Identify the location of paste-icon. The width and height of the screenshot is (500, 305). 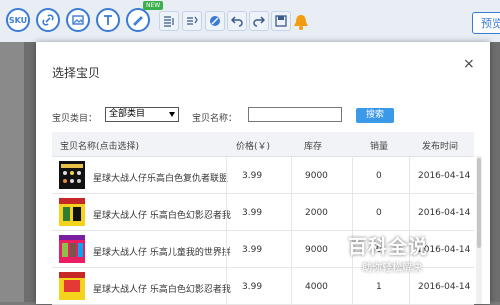
(192, 20).